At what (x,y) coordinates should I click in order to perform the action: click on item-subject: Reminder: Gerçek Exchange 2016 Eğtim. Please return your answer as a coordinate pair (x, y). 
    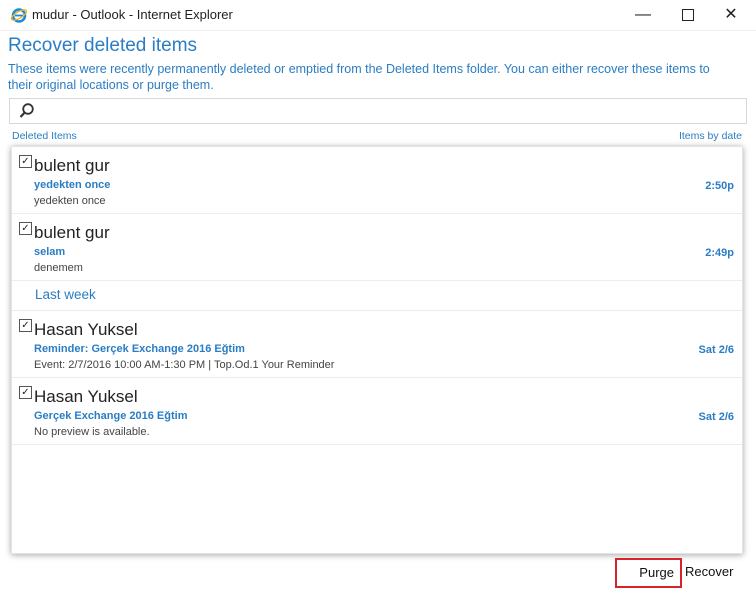
    Looking at the image, I should click on (139, 349).